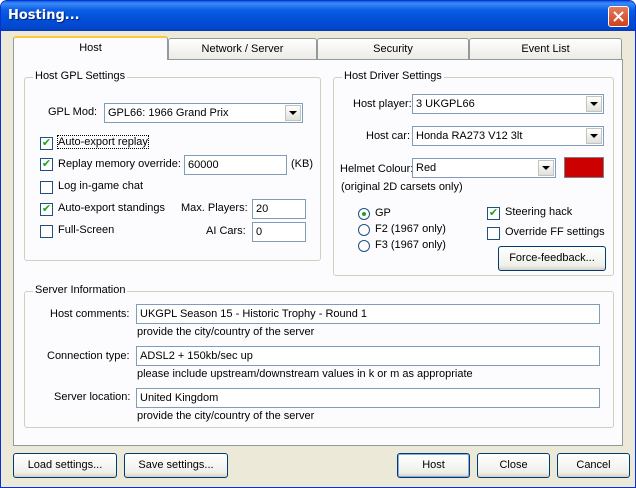 The height and width of the screenshot is (488, 636). I want to click on gpl-mod-label: GPL Mod:, so click(73, 112).